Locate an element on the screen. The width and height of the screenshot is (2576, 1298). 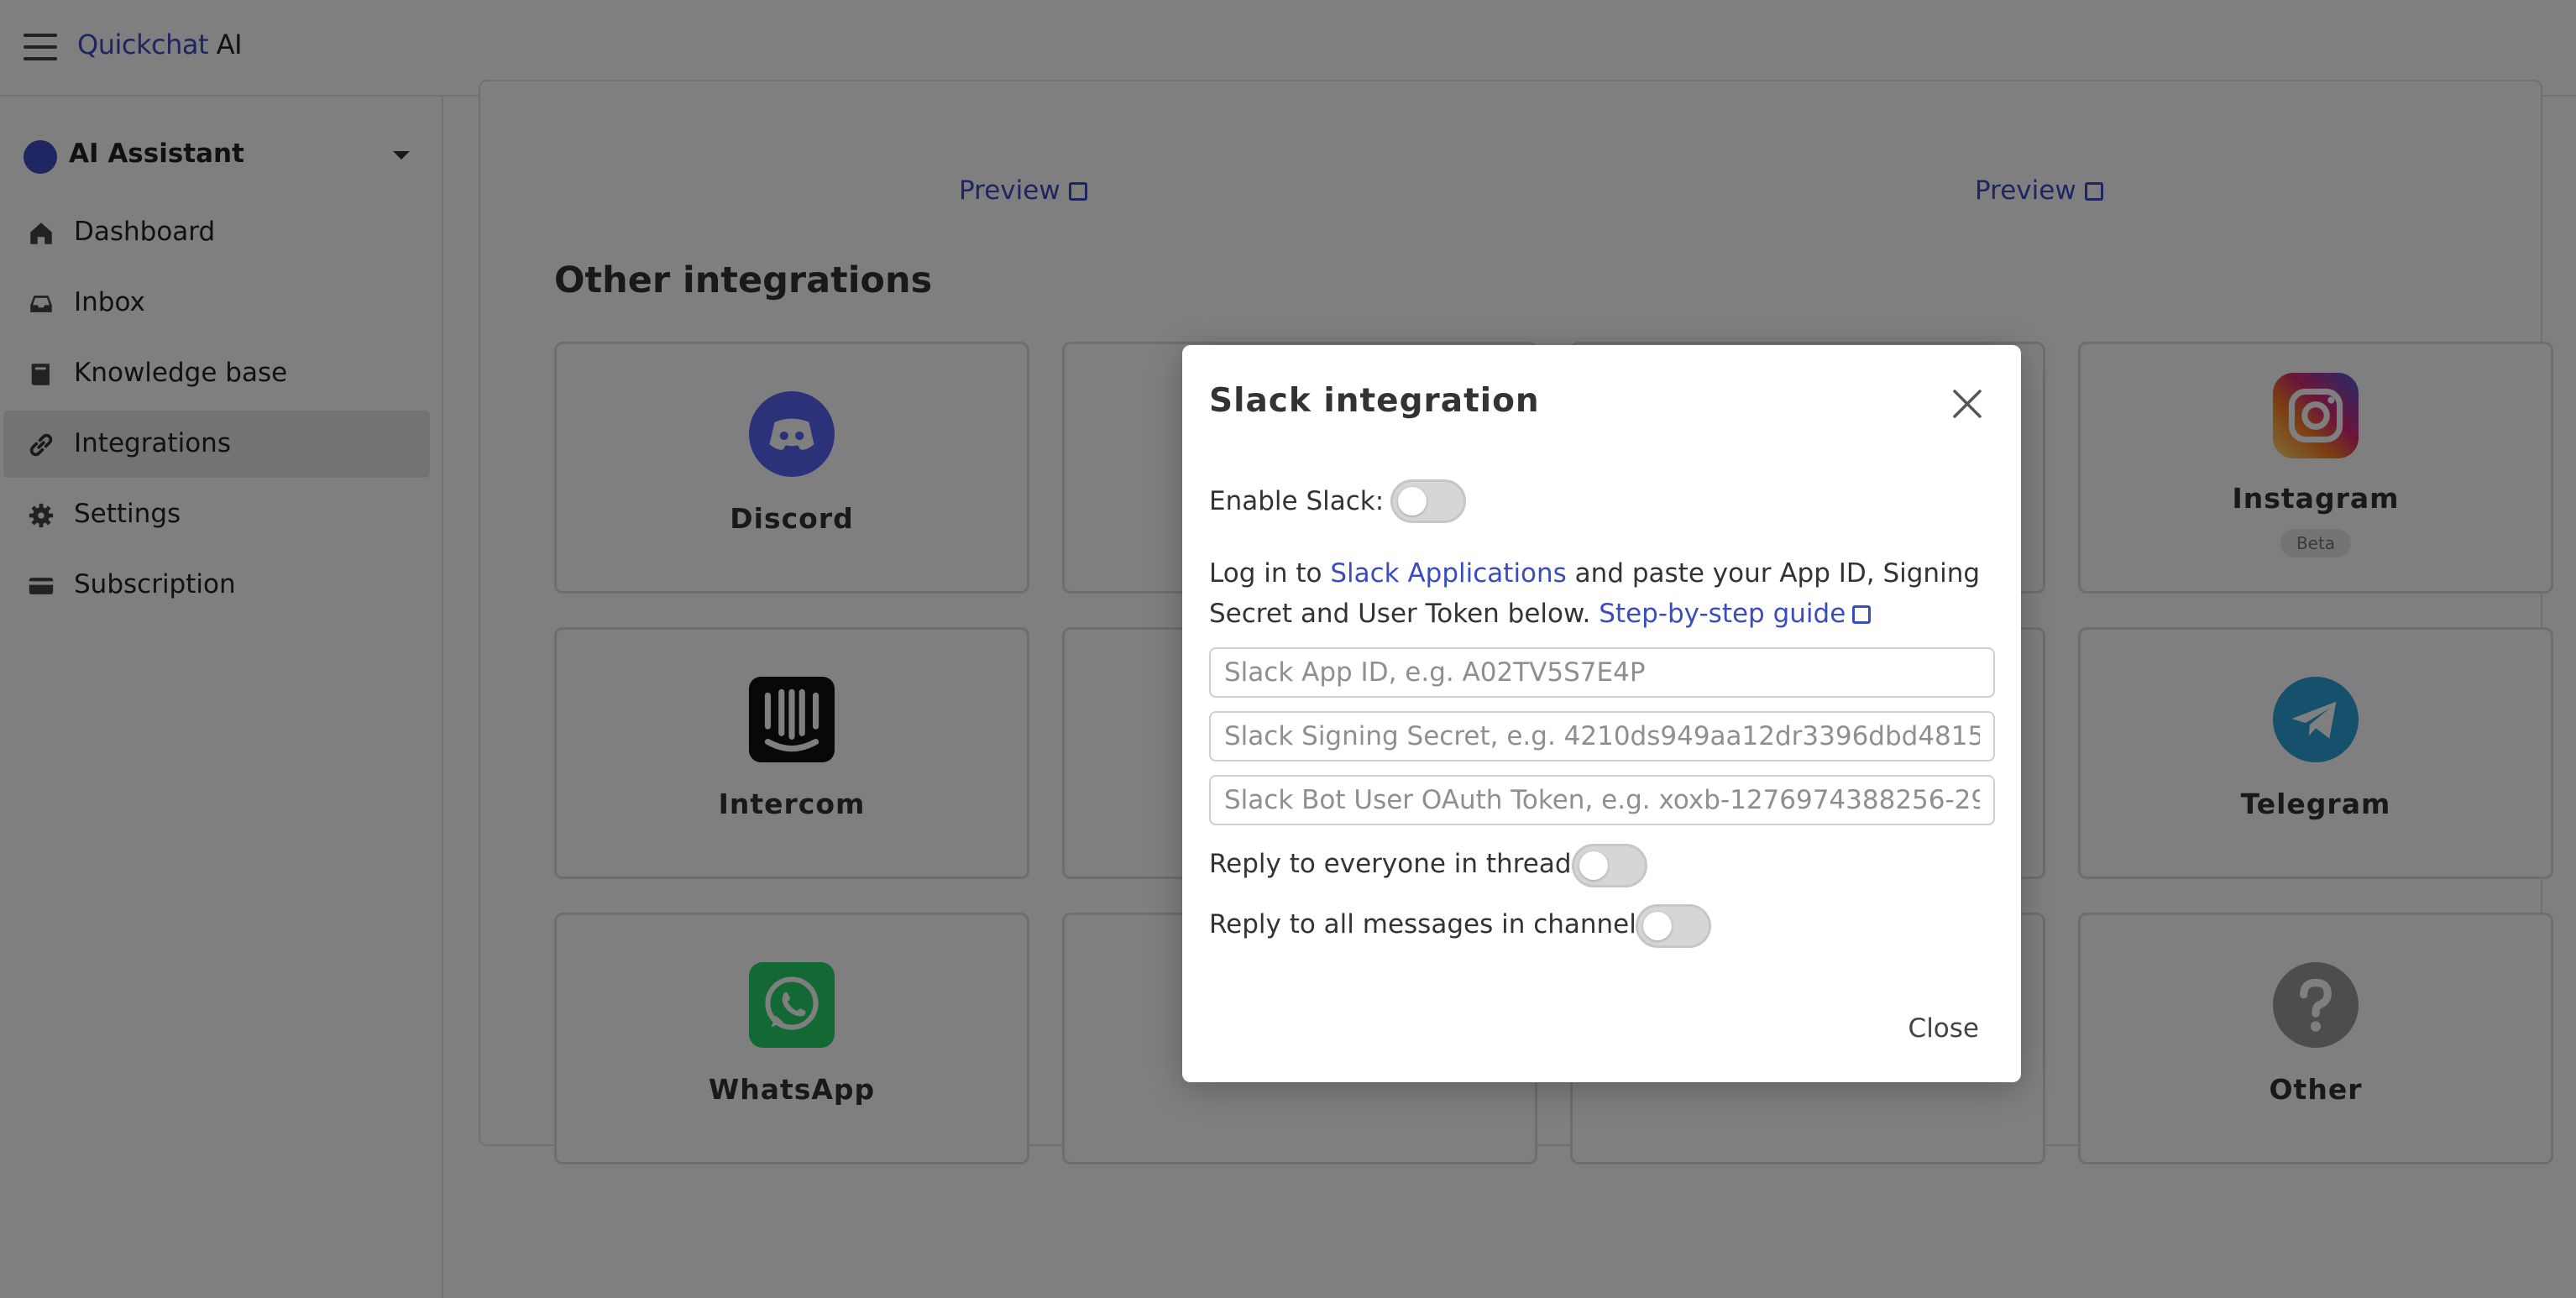
reply-thread-label: Reply to everyone in thread: is located at coordinates (1395, 864).